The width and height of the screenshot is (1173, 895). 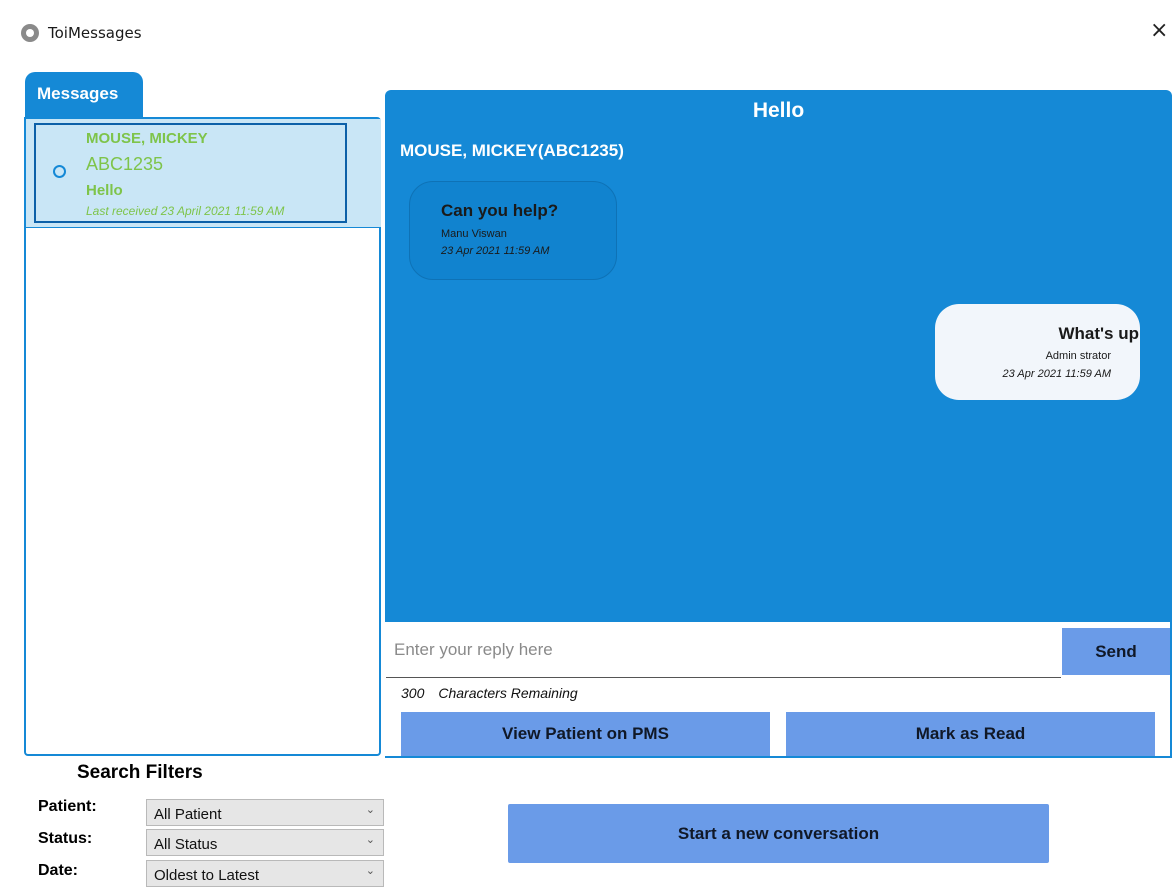 What do you see at coordinates (512, 150) in the screenshot?
I see `conversation-patient: MOUSE, MICKEY(ABC1235)` at bounding box center [512, 150].